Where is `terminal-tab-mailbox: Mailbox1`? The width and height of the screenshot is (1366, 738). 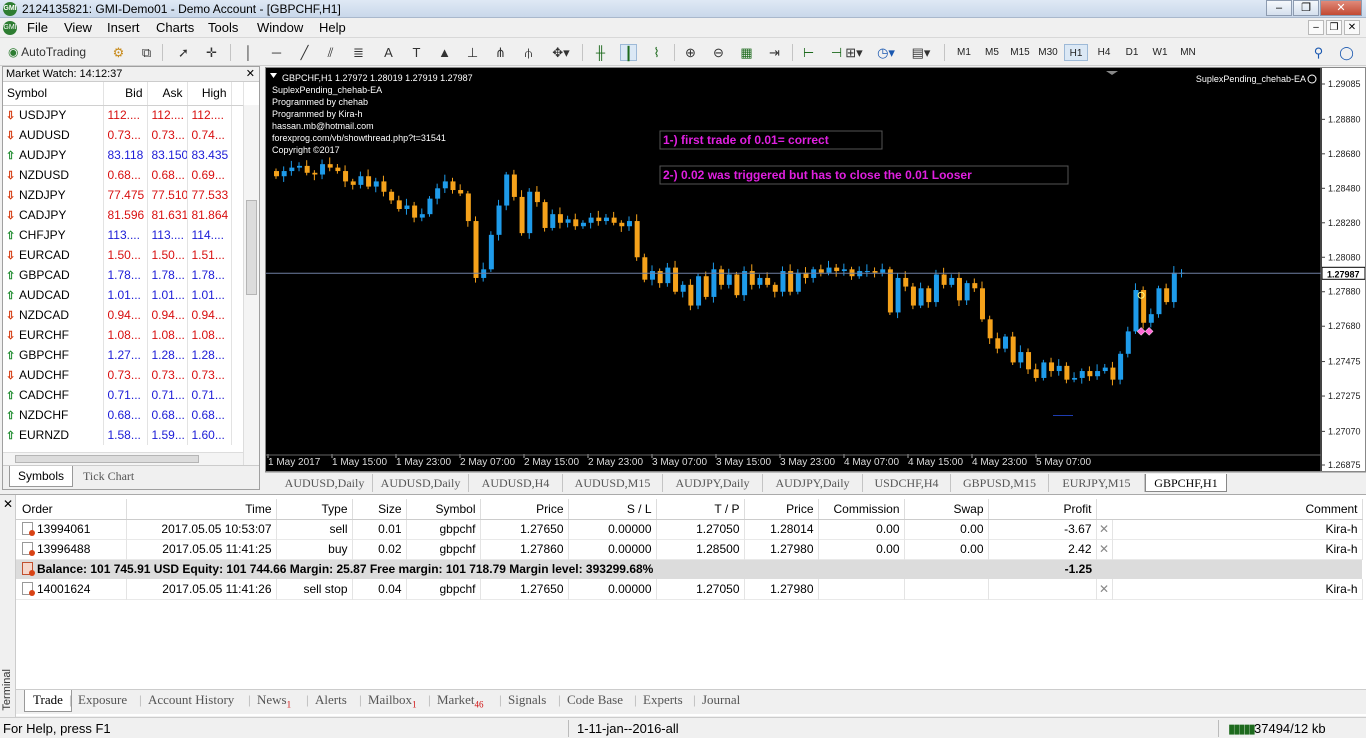
terminal-tab-mailbox: Mailbox1 is located at coordinates (392, 701).